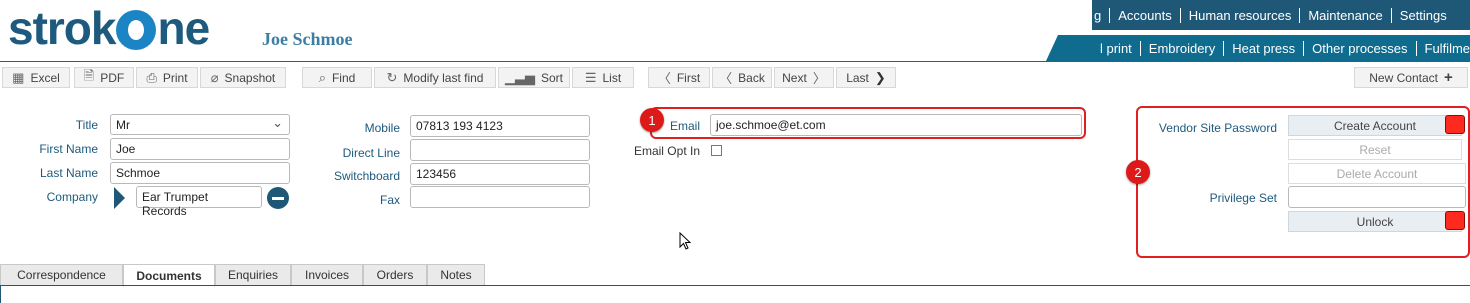  I want to click on vendor-site-password-label: Vendor Site Password, so click(1217, 128).